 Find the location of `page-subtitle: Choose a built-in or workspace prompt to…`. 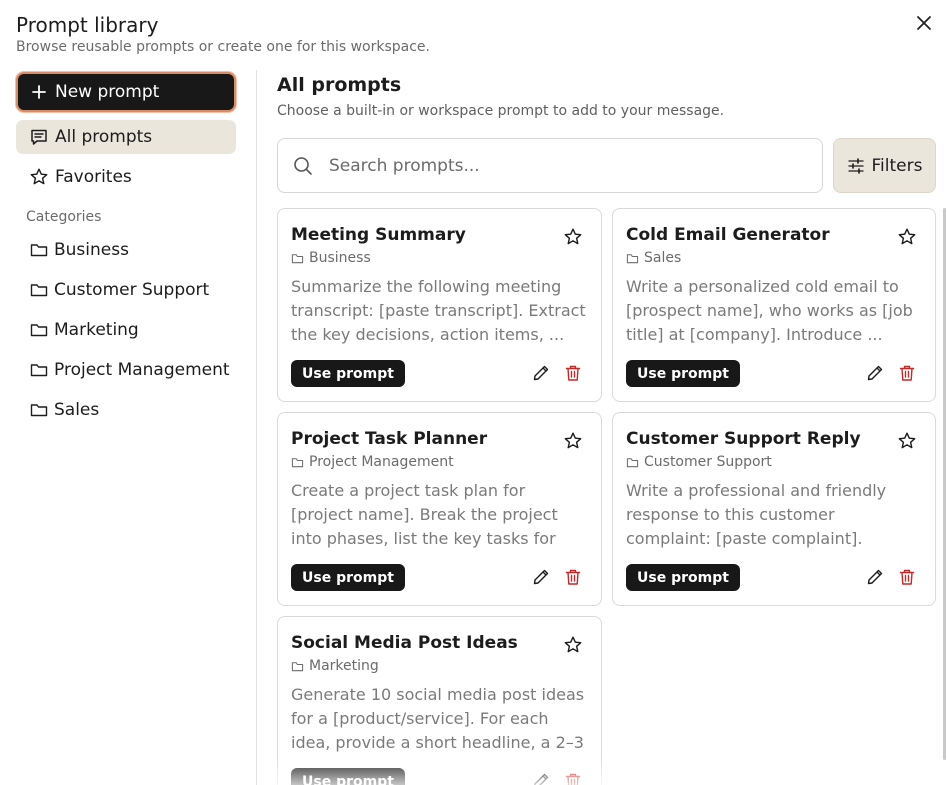

page-subtitle: Choose a built-in or workspace prompt to… is located at coordinates (501, 111).